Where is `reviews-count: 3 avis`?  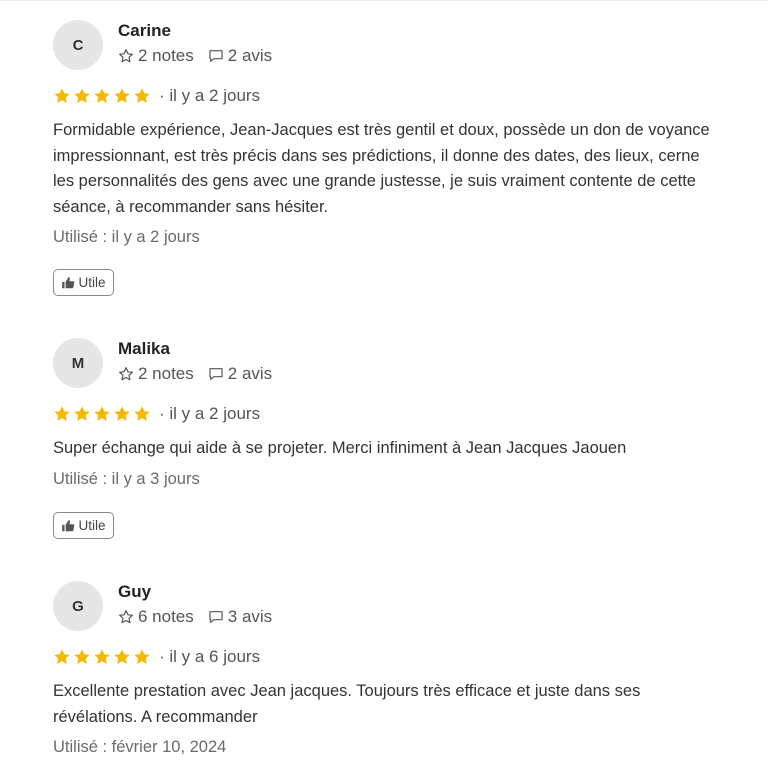 reviews-count: 3 avis is located at coordinates (250, 616).